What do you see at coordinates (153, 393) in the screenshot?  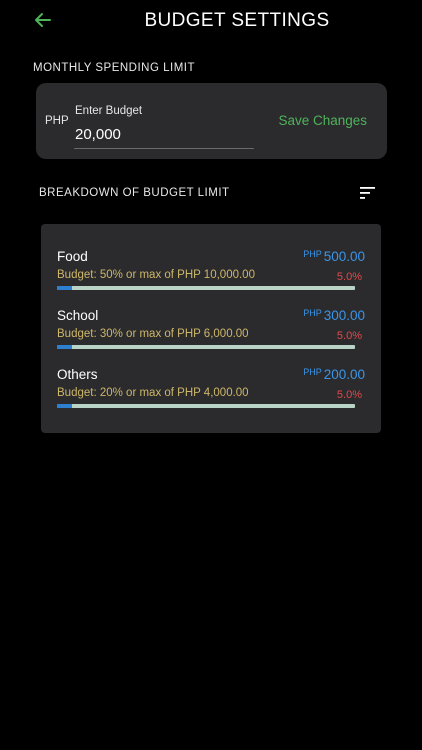 I see `category-budget-text: Budget: 20% or max of PHP 4,000.00` at bounding box center [153, 393].